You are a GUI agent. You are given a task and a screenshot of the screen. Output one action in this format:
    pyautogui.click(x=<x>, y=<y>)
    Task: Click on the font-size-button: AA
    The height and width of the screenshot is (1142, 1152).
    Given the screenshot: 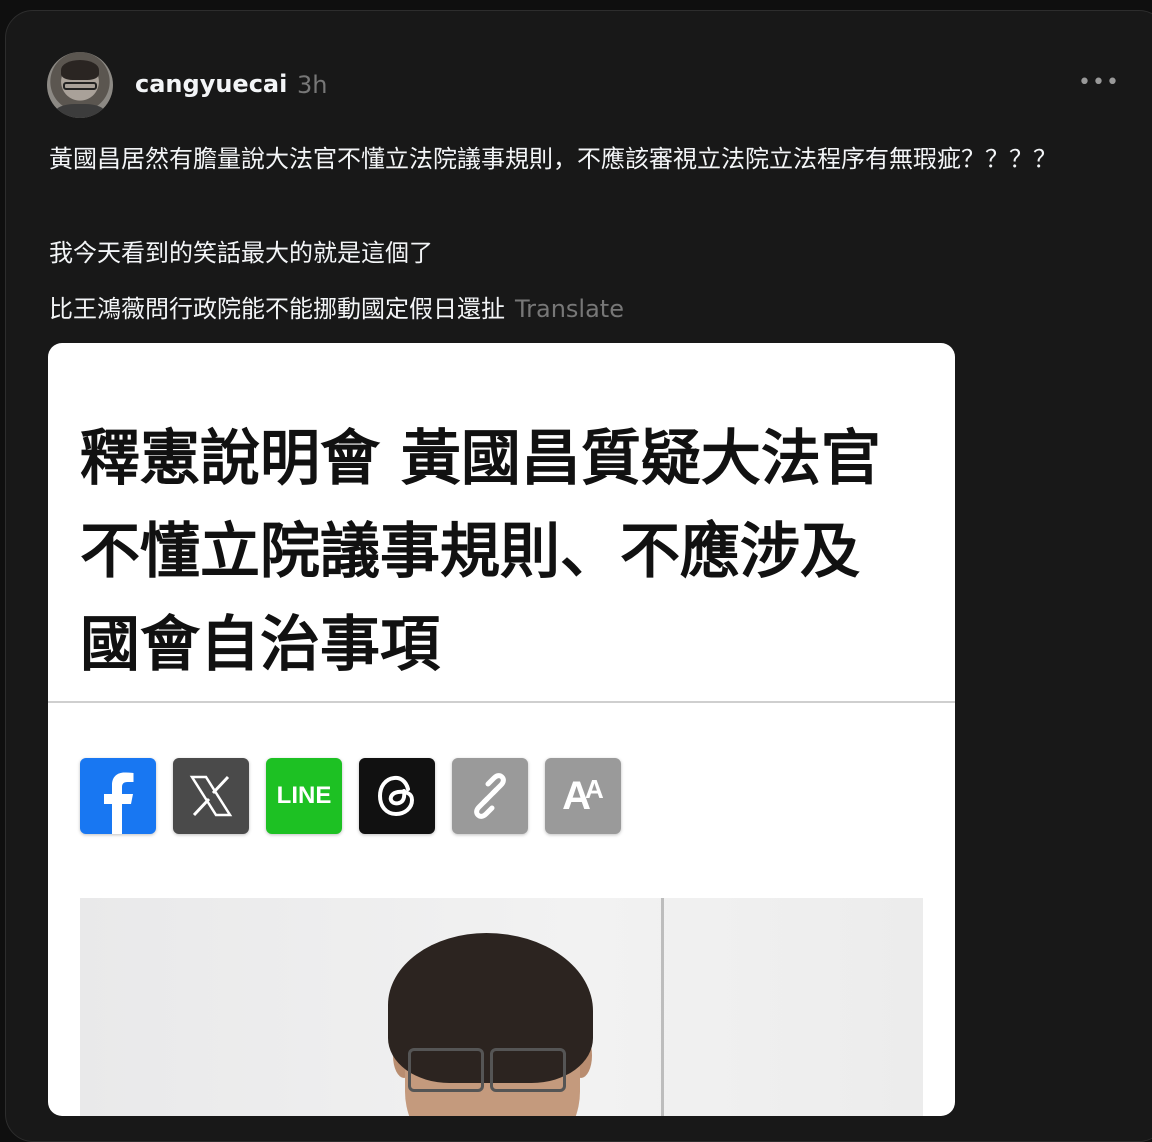 What is the action you would take?
    pyautogui.click(x=583, y=796)
    